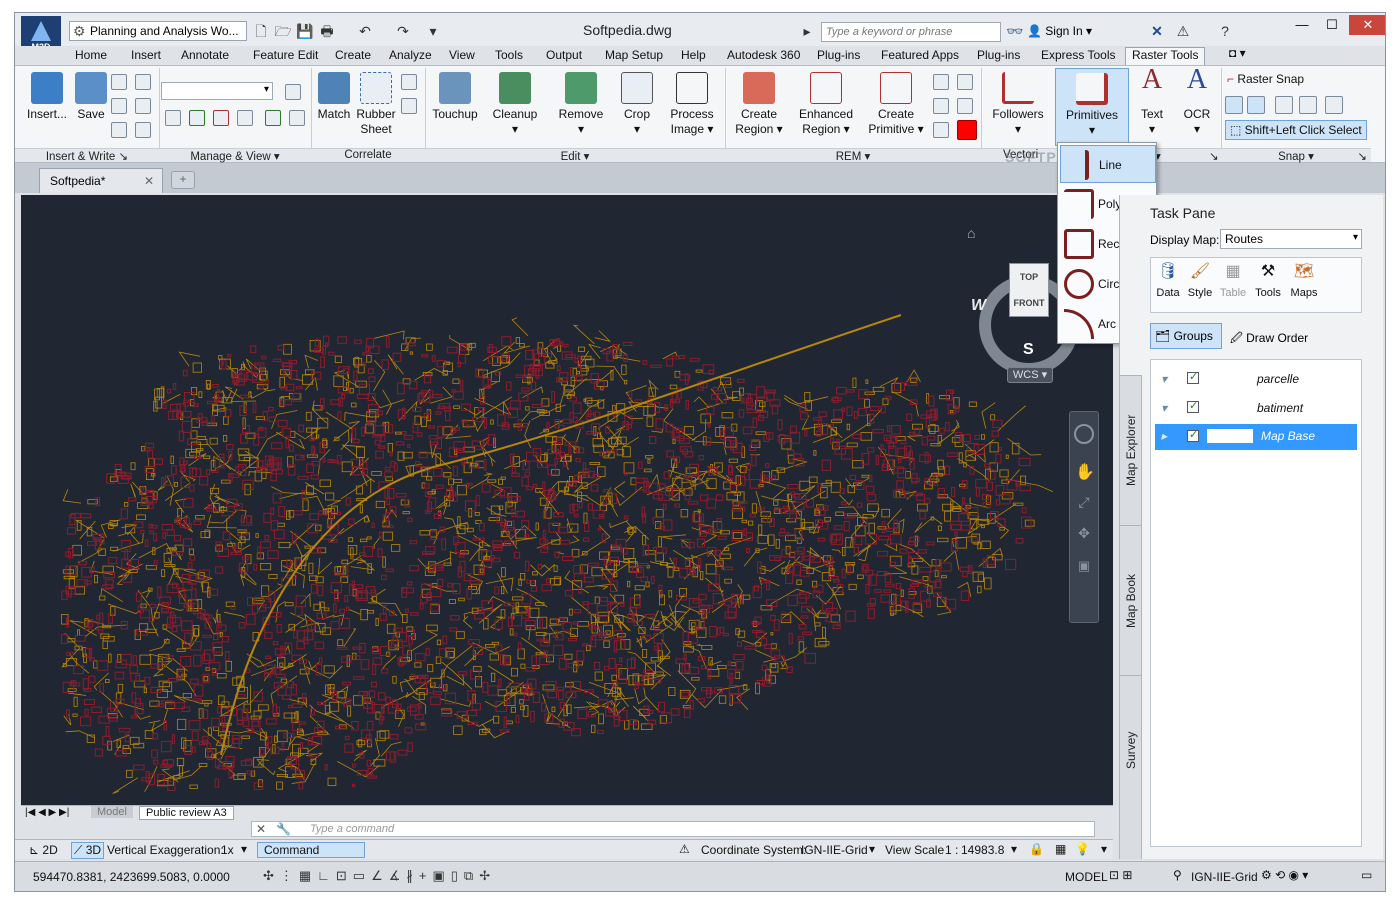  I want to click on collapse-icon: ▾, so click(1164, 408).